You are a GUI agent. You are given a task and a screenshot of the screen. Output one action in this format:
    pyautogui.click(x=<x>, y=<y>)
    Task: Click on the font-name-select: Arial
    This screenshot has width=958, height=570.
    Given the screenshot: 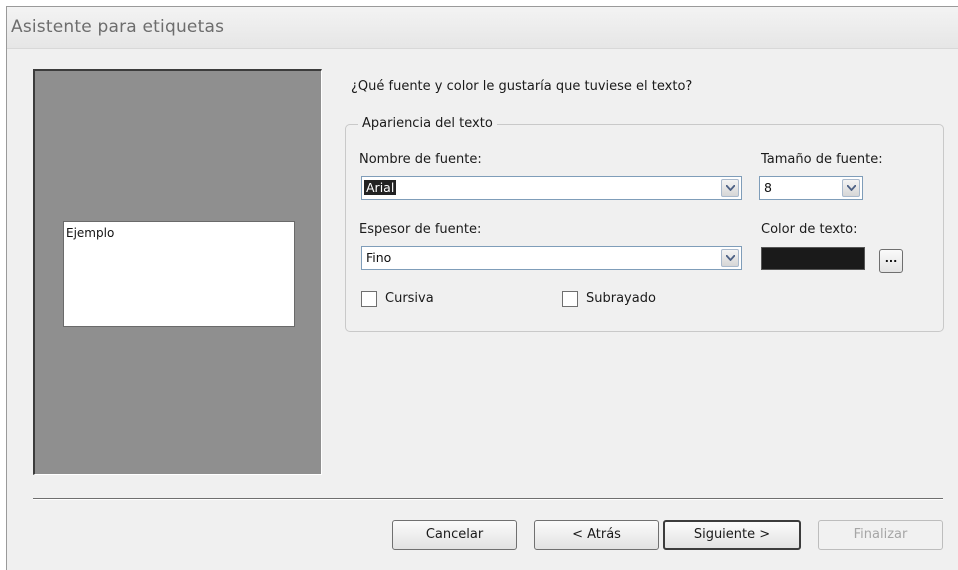 What is the action you would take?
    pyautogui.click(x=551, y=188)
    